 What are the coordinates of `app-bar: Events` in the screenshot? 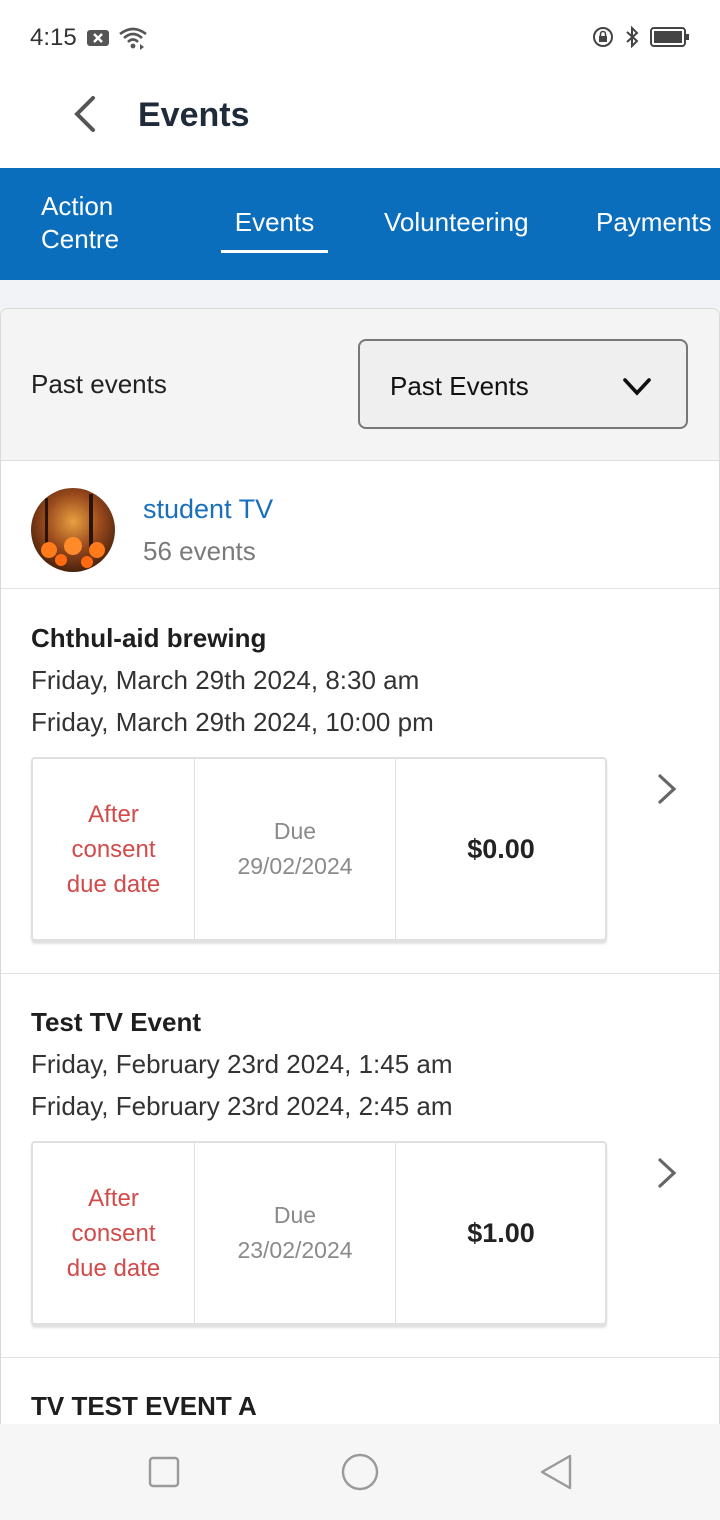 It's located at (360, 123).